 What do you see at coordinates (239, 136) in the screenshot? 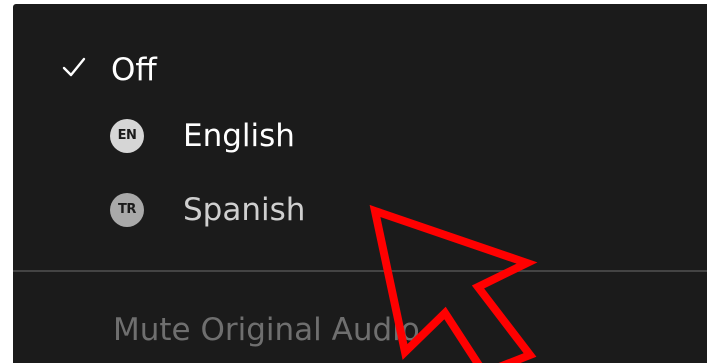
I see `menu-item-label: English` at bounding box center [239, 136].